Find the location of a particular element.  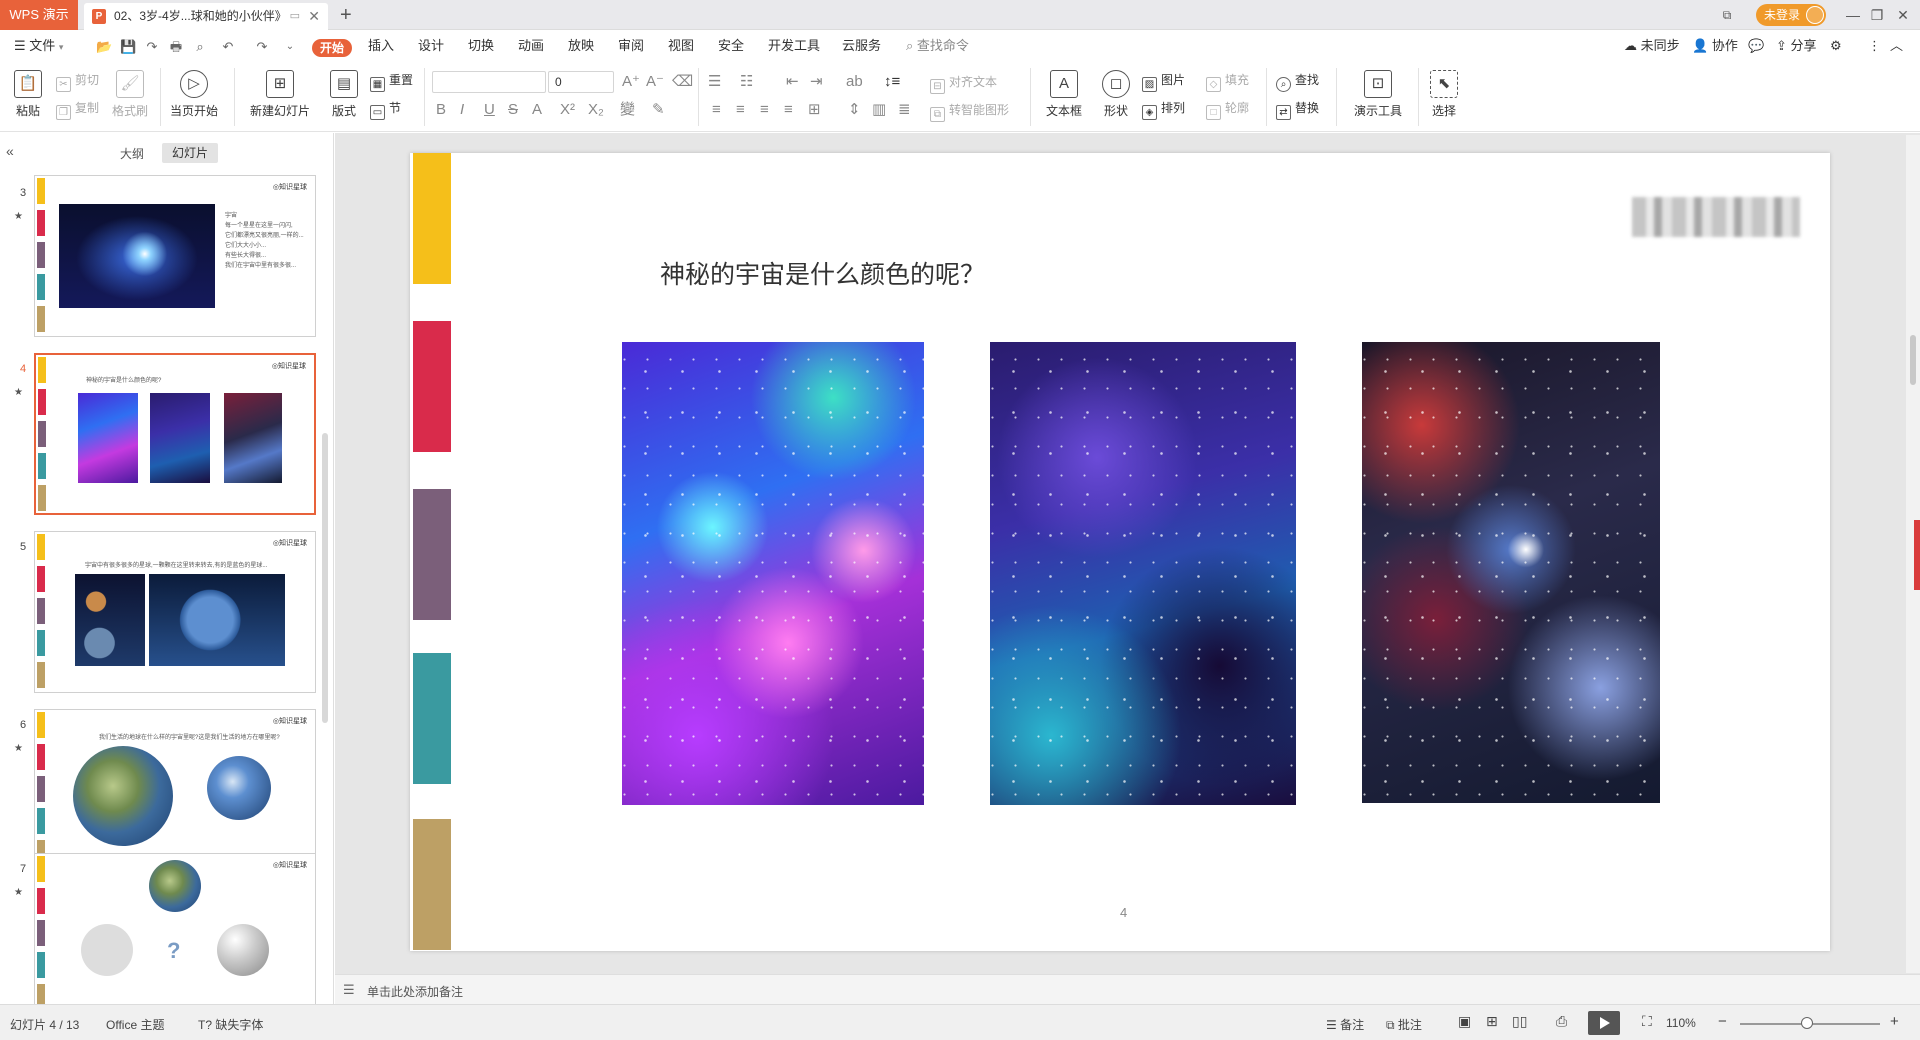

justify-icon: ≡ is located at coordinates (788, 110).